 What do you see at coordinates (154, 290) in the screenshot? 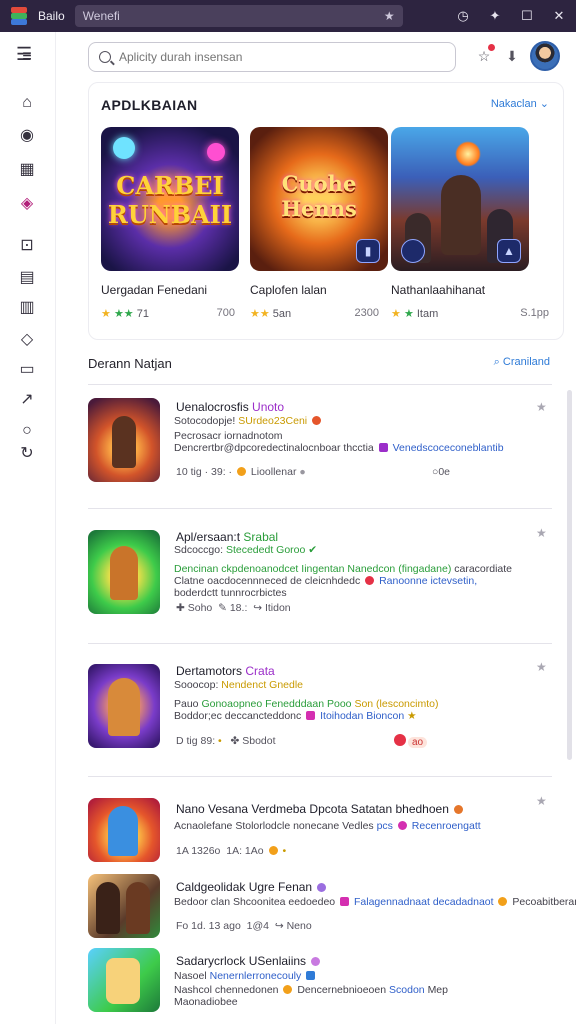
I see `tile-1-name: Uergadan Fenedani` at bounding box center [154, 290].